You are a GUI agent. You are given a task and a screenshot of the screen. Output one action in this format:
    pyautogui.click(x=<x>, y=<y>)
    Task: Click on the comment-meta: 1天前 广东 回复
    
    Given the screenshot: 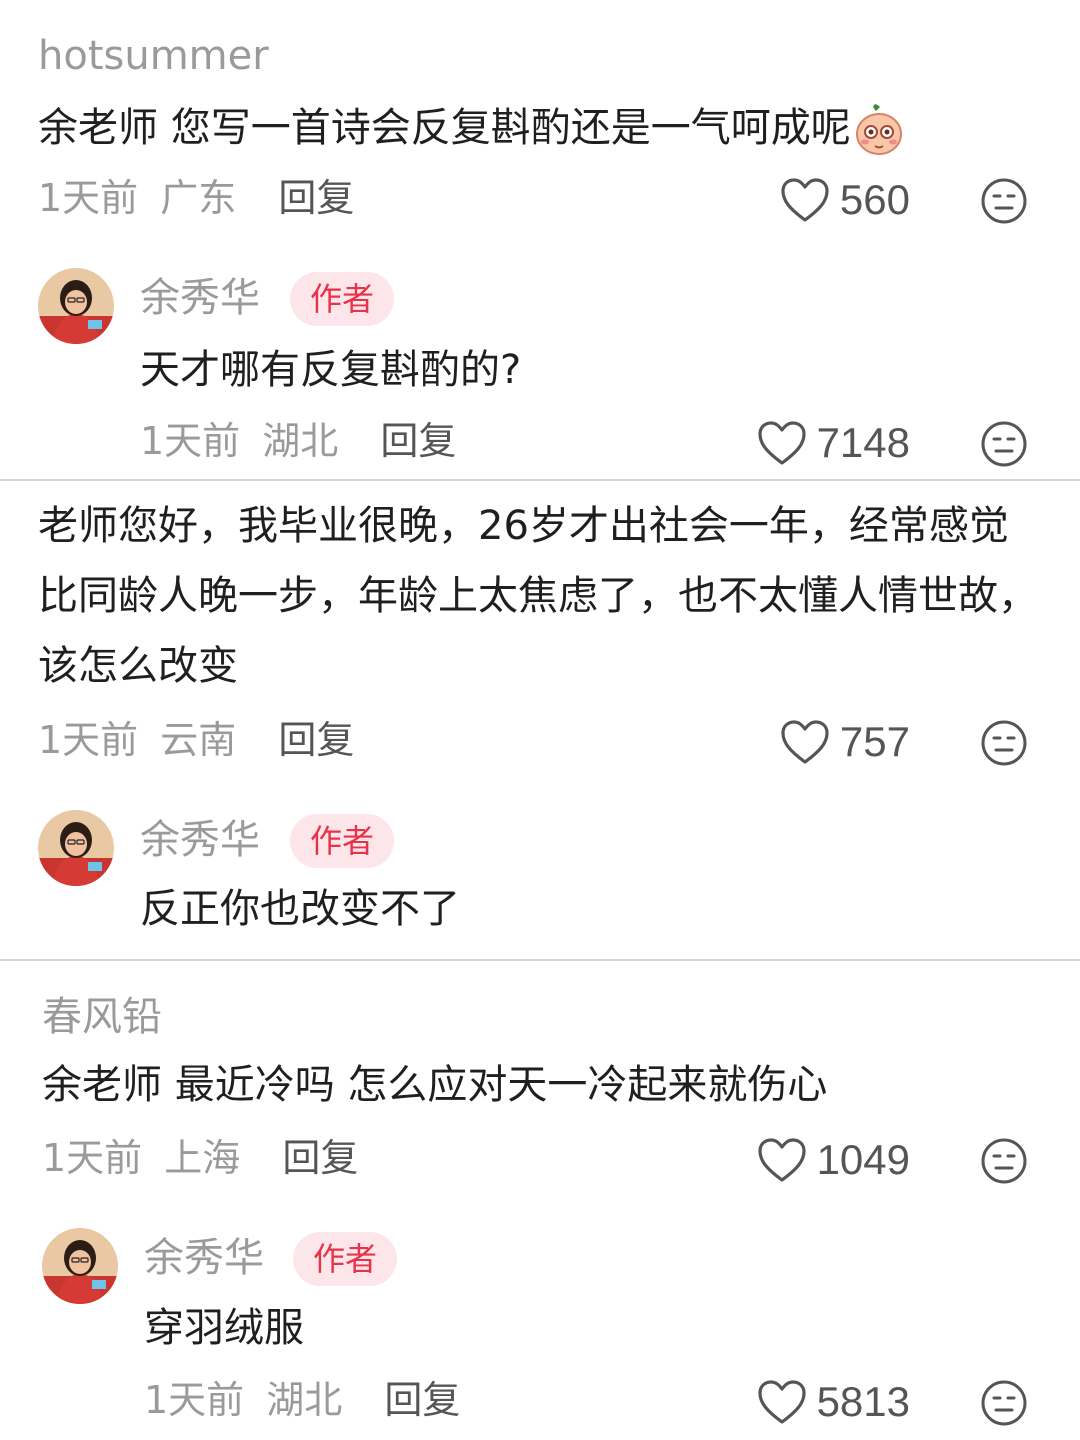 What is the action you would take?
    pyautogui.click(x=196, y=198)
    